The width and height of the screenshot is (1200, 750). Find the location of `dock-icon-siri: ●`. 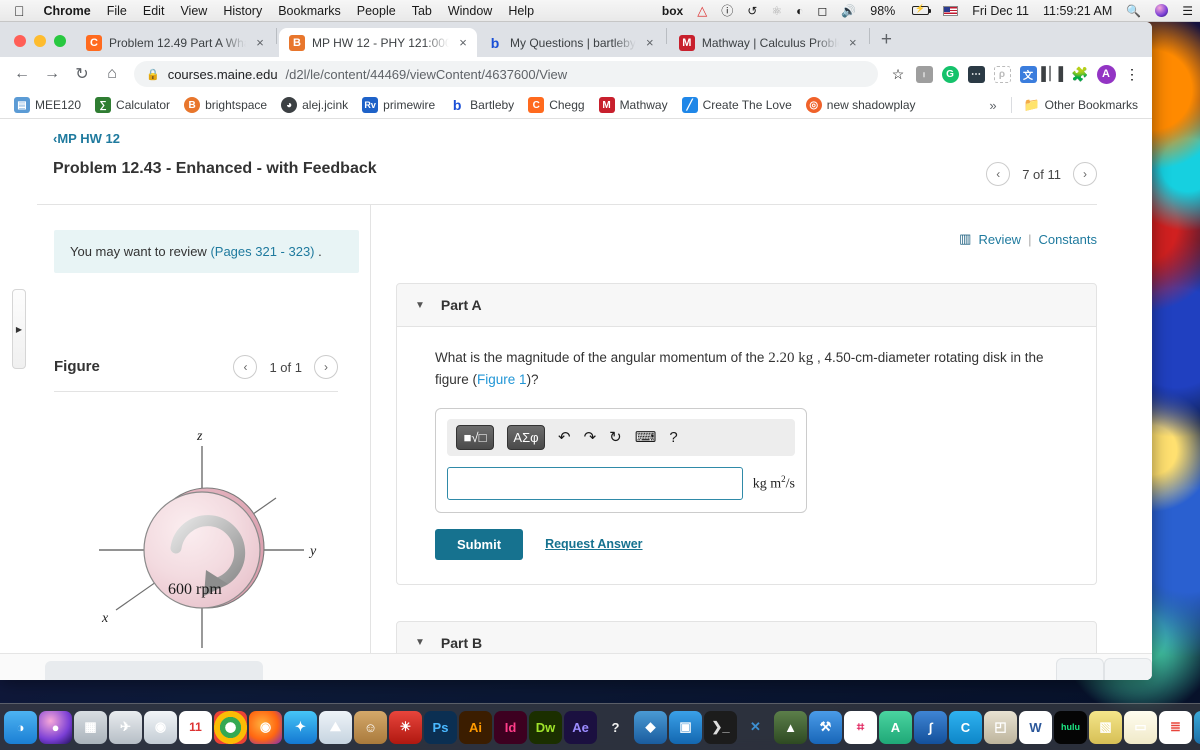

dock-icon-siri: ● is located at coordinates (55, 727).